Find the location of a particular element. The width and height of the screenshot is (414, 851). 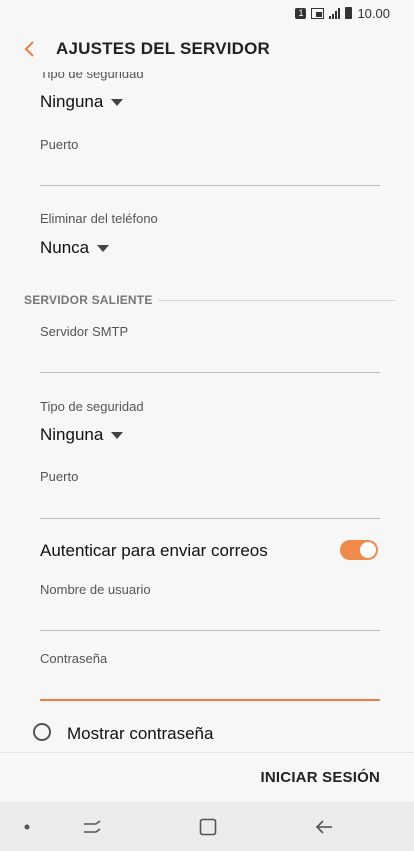

outgoing-security-type-label: Tipo de seguridad is located at coordinates (92, 406).